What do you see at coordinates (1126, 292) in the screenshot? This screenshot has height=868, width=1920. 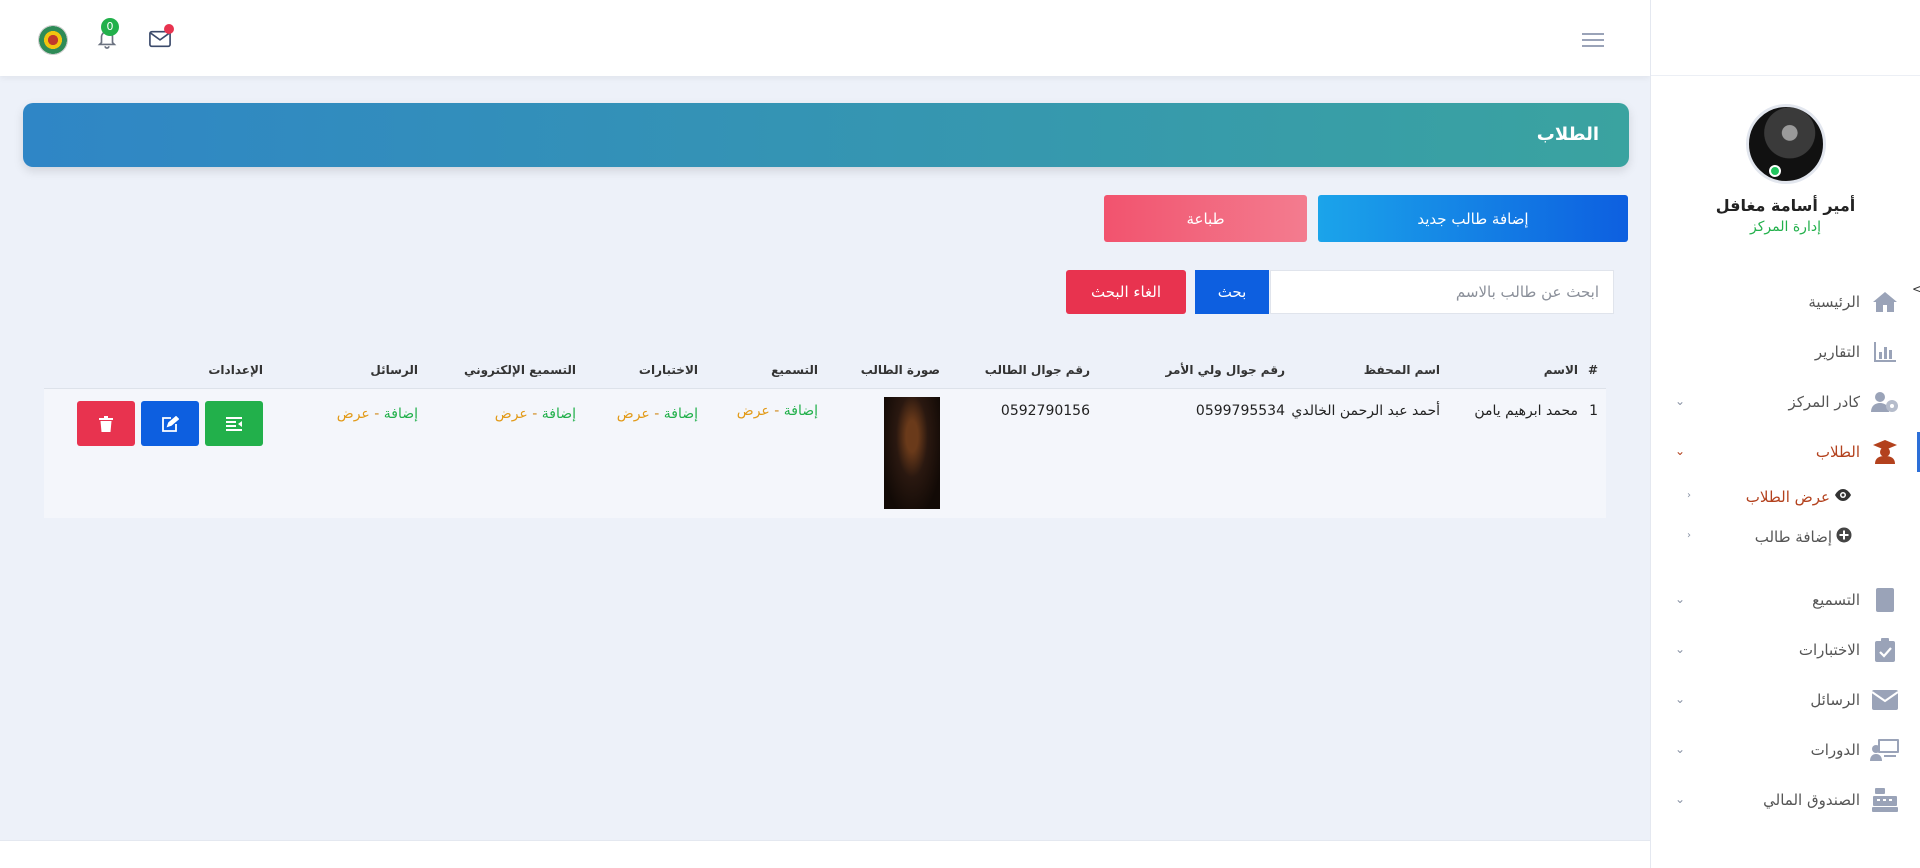 I see `cancel-search-button: الغاء البحث` at bounding box center [1126, 292].